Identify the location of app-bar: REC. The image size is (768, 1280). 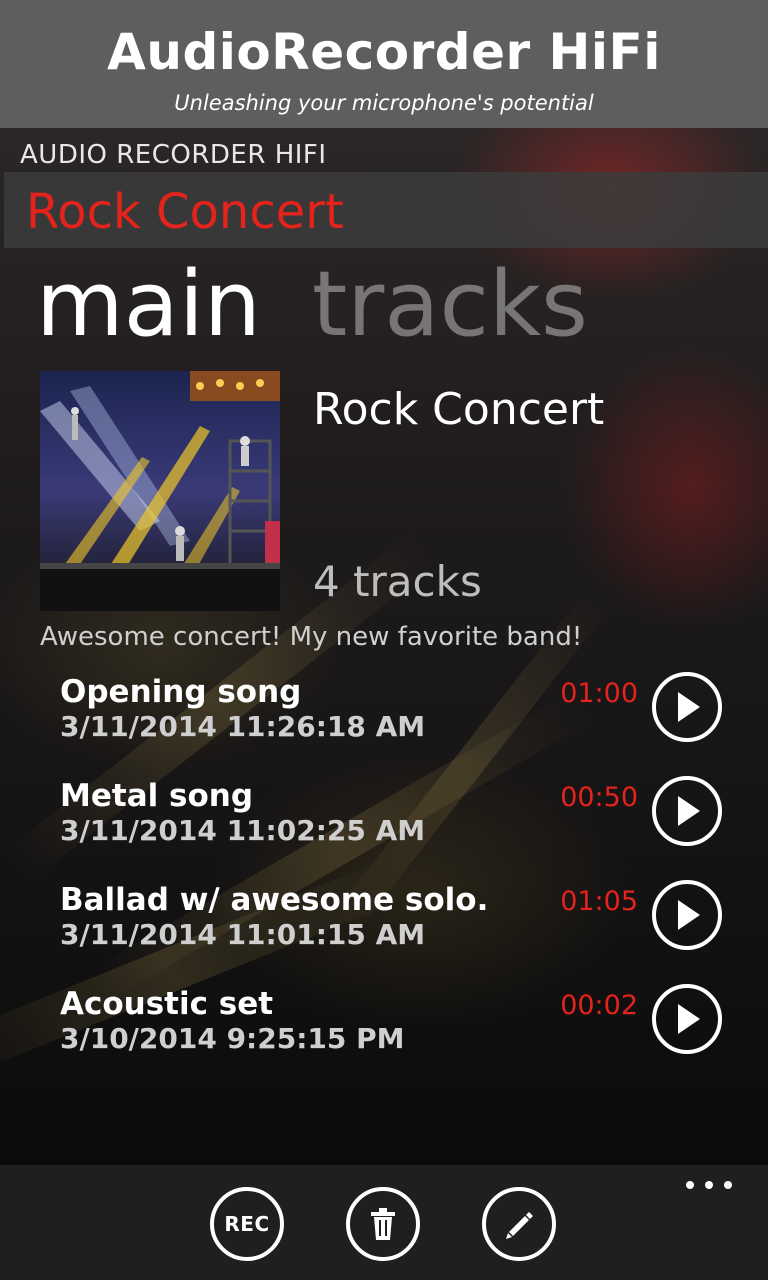
(384, 1222).